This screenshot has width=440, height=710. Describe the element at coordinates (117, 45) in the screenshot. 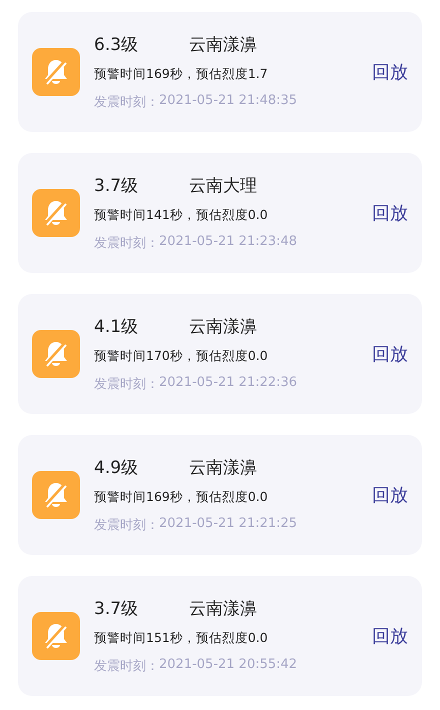

I see `magnitude: 6.3级` at that location.